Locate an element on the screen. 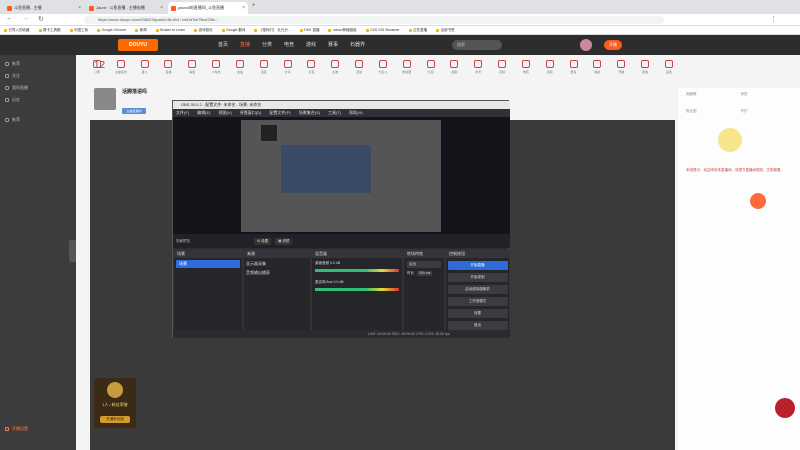  feature-icon-button: 活跃 is located at coordinates (264, 70).